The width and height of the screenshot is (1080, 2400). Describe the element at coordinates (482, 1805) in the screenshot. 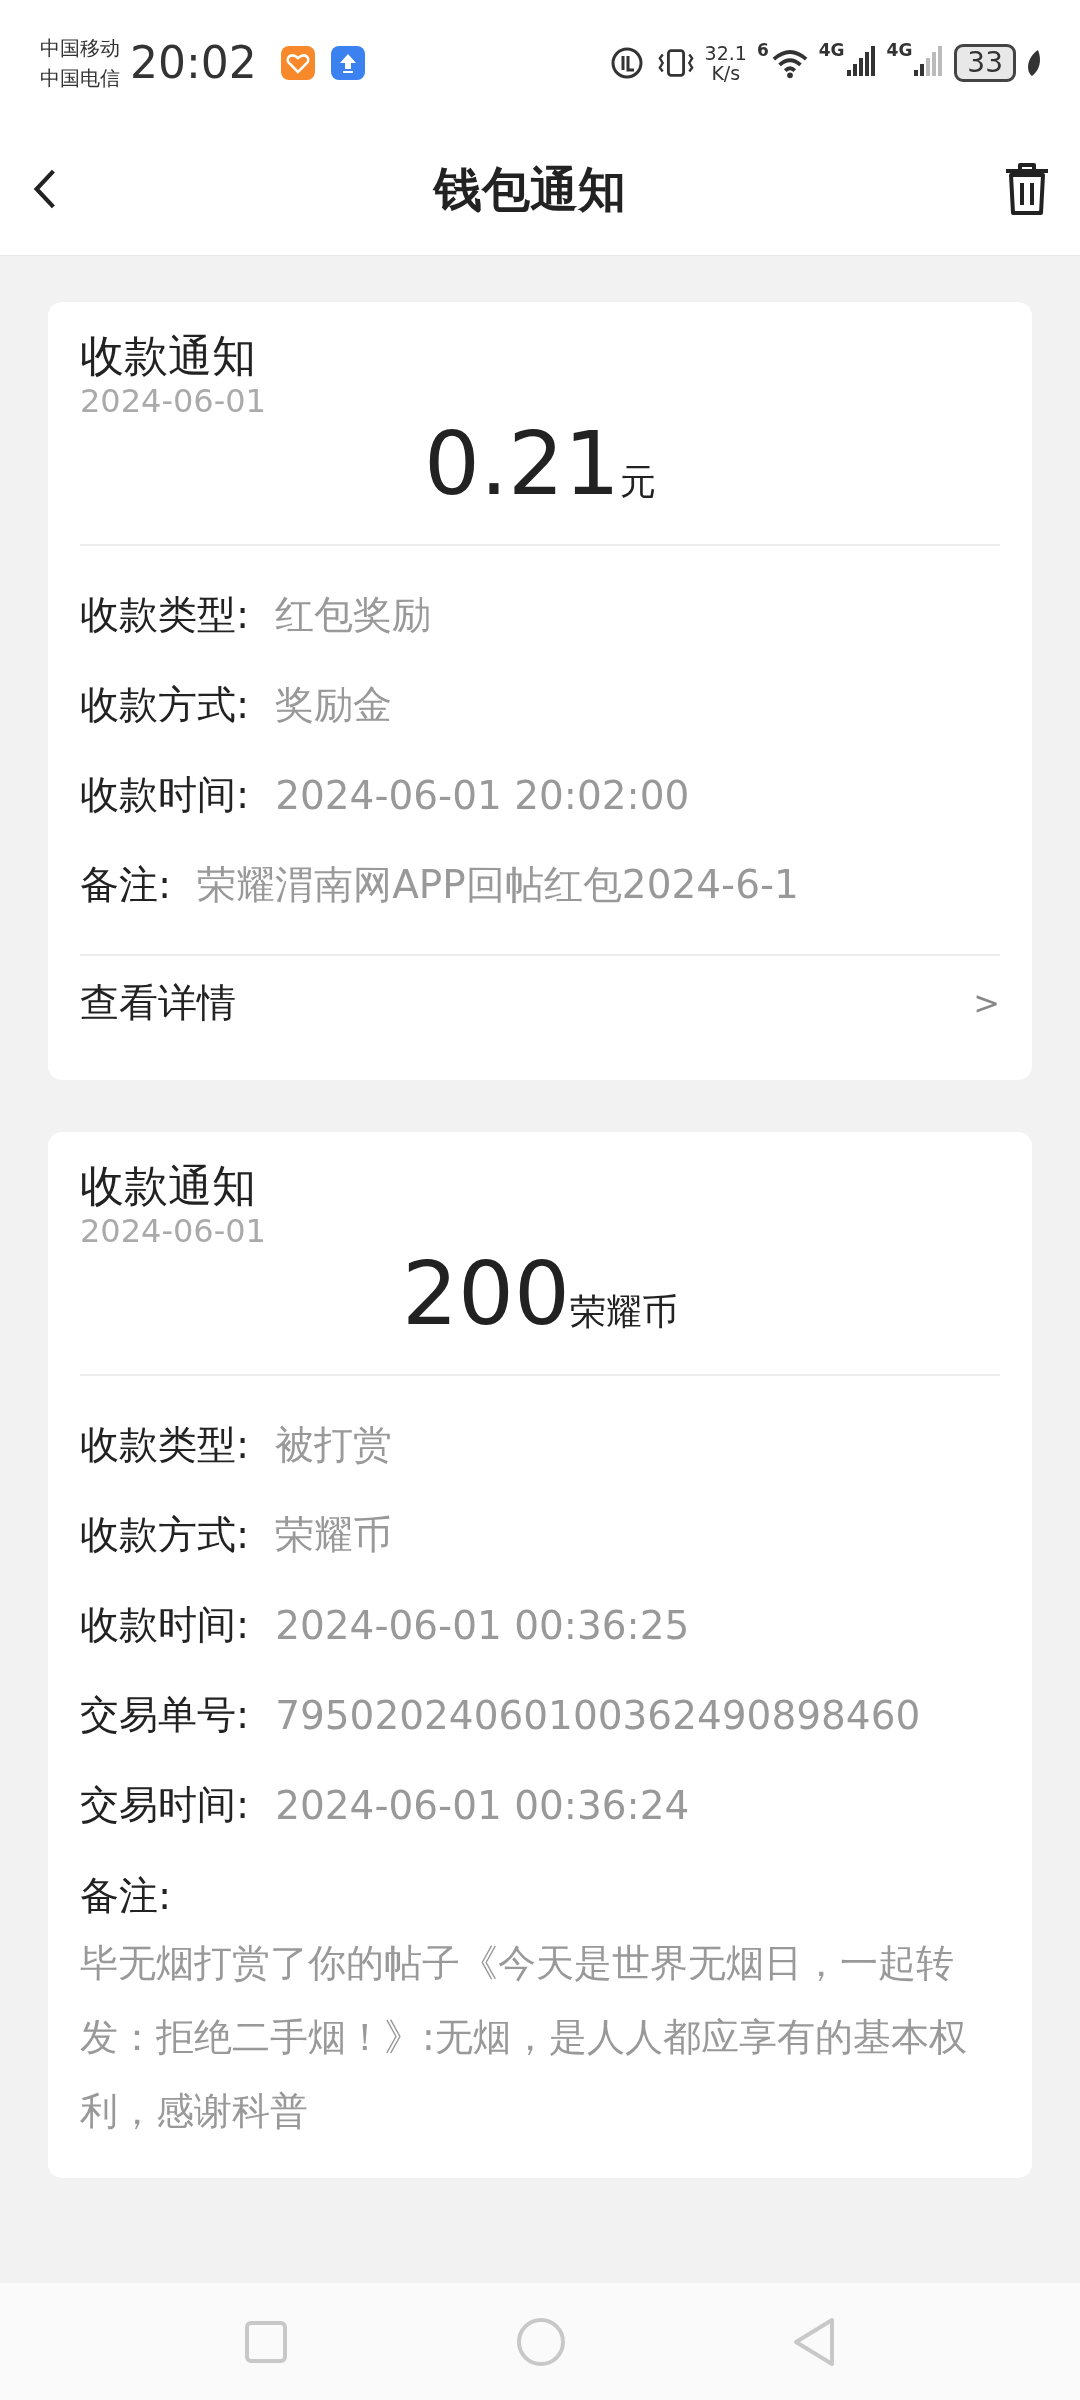

I see `field-value: 2024-06-01 00:36:24` at that location.